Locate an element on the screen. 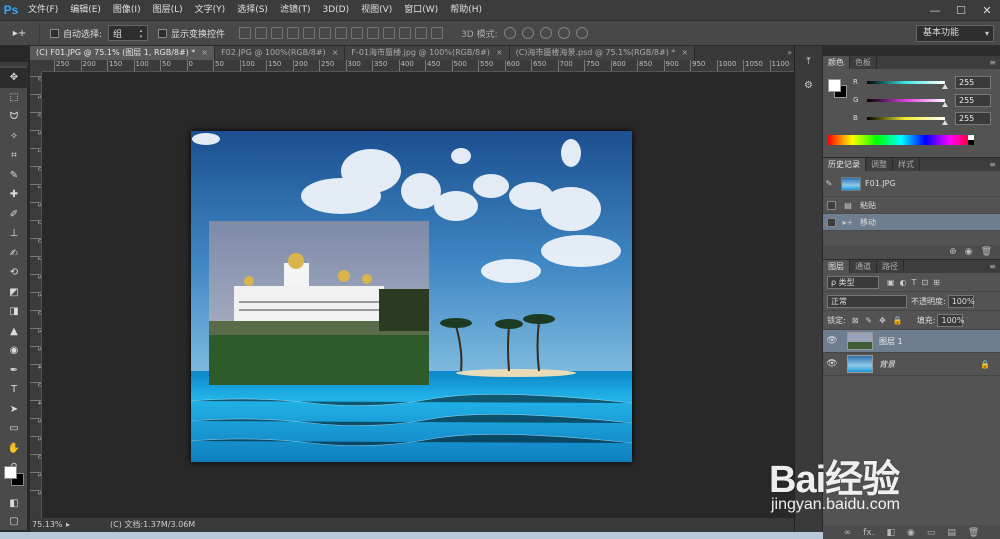  distribute-right-icon is located at coordinates (421, 33).